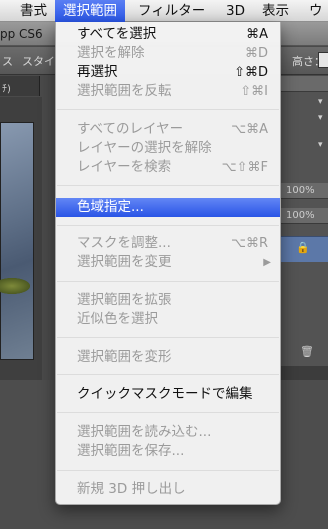 The width and height of the screenshot is (328, 529). I want to click on opacity-value: 100%, so click(300, 190).